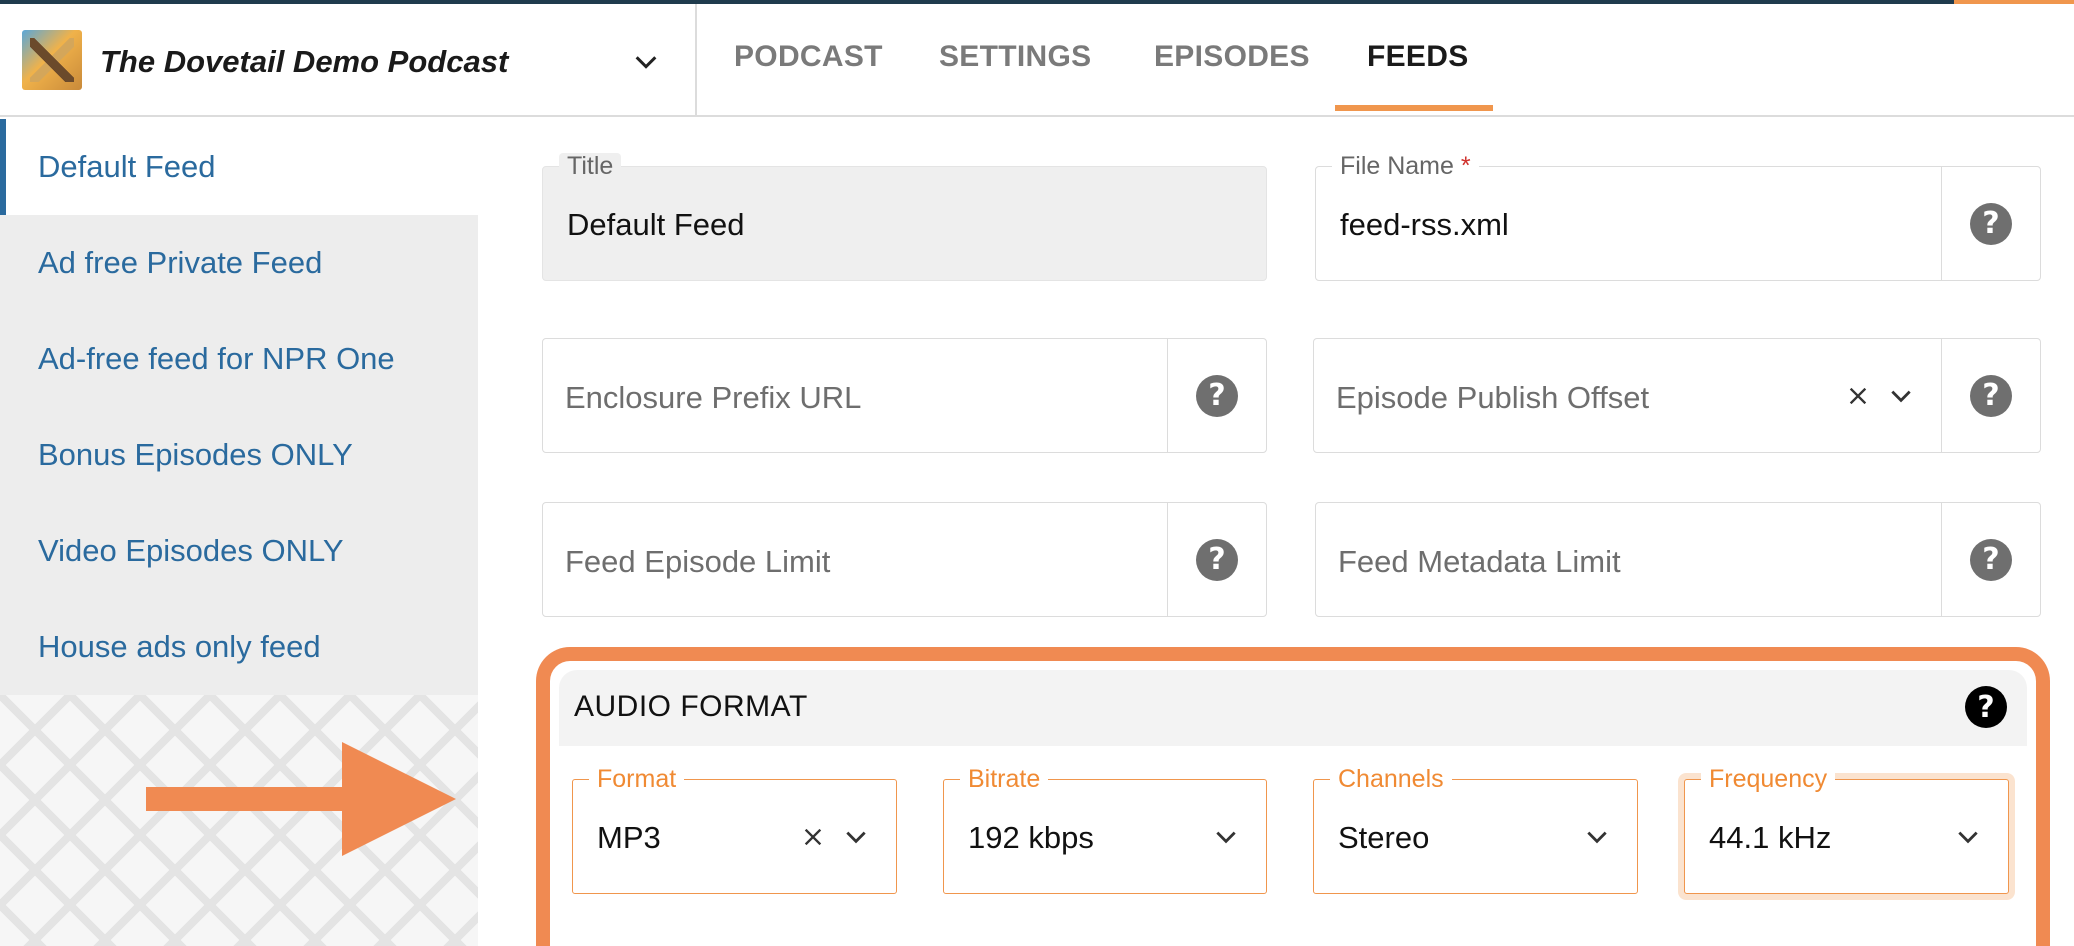 The height and width of the screenshot is (946, 2074). What do you see at coordinates (1105, 830) in the screenshot?
I see `bitrate-select: Bitrate 192 kbps` at bounding box center [1105, 830].